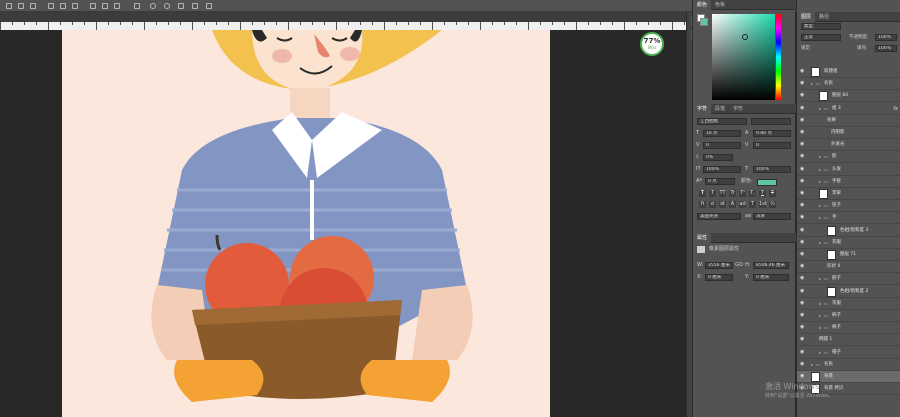 The image size is (900, 417). Describe the element at coordinates (848, 157) in the screenshot. I see `layer-row: ◉ ▸ ▭ 脸` at that location.